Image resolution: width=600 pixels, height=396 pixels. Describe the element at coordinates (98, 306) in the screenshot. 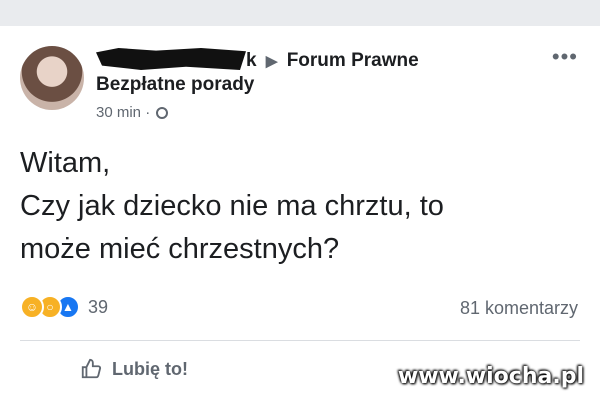

I see `reaction-count: 39` at that location.